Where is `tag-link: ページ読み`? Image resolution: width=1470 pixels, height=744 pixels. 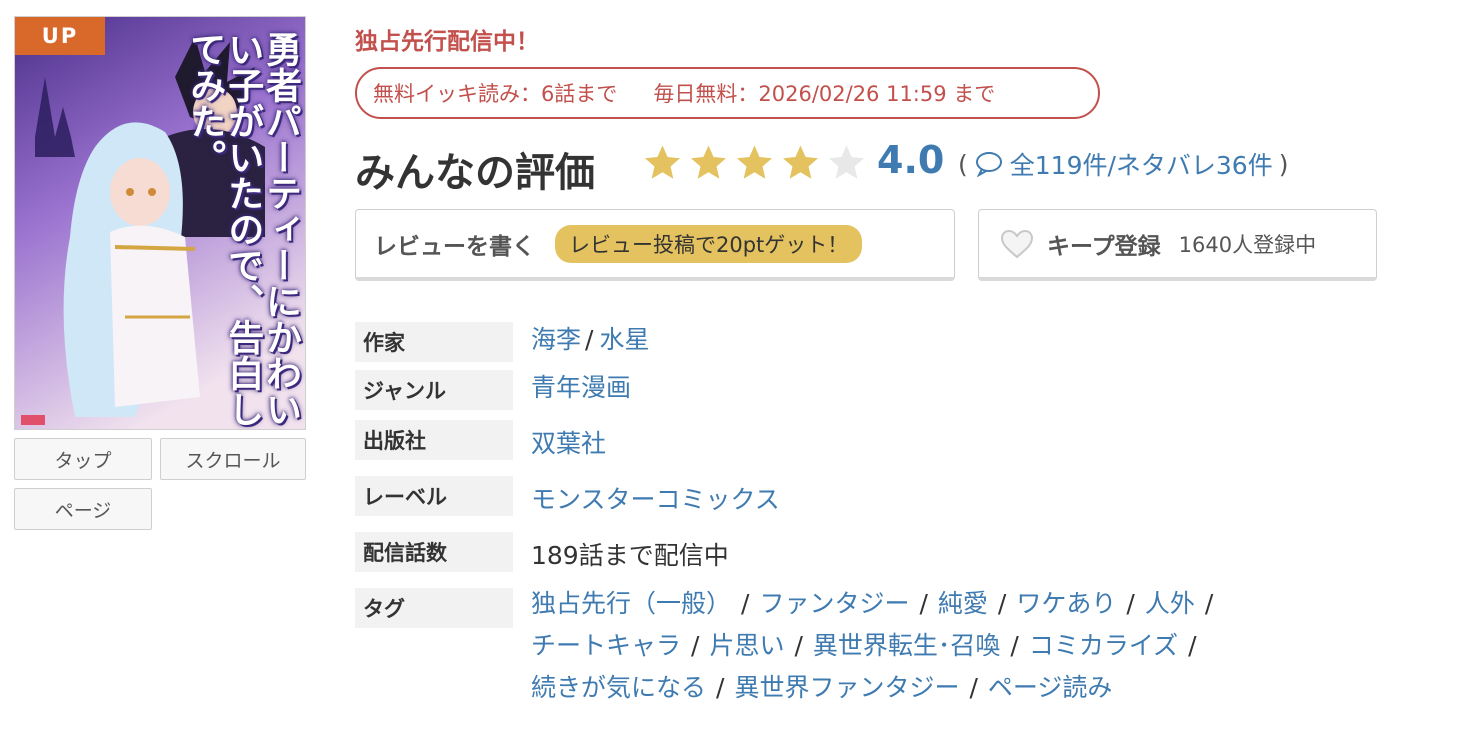 tag-link: ページ読み is located at coordinates (1050, 687).